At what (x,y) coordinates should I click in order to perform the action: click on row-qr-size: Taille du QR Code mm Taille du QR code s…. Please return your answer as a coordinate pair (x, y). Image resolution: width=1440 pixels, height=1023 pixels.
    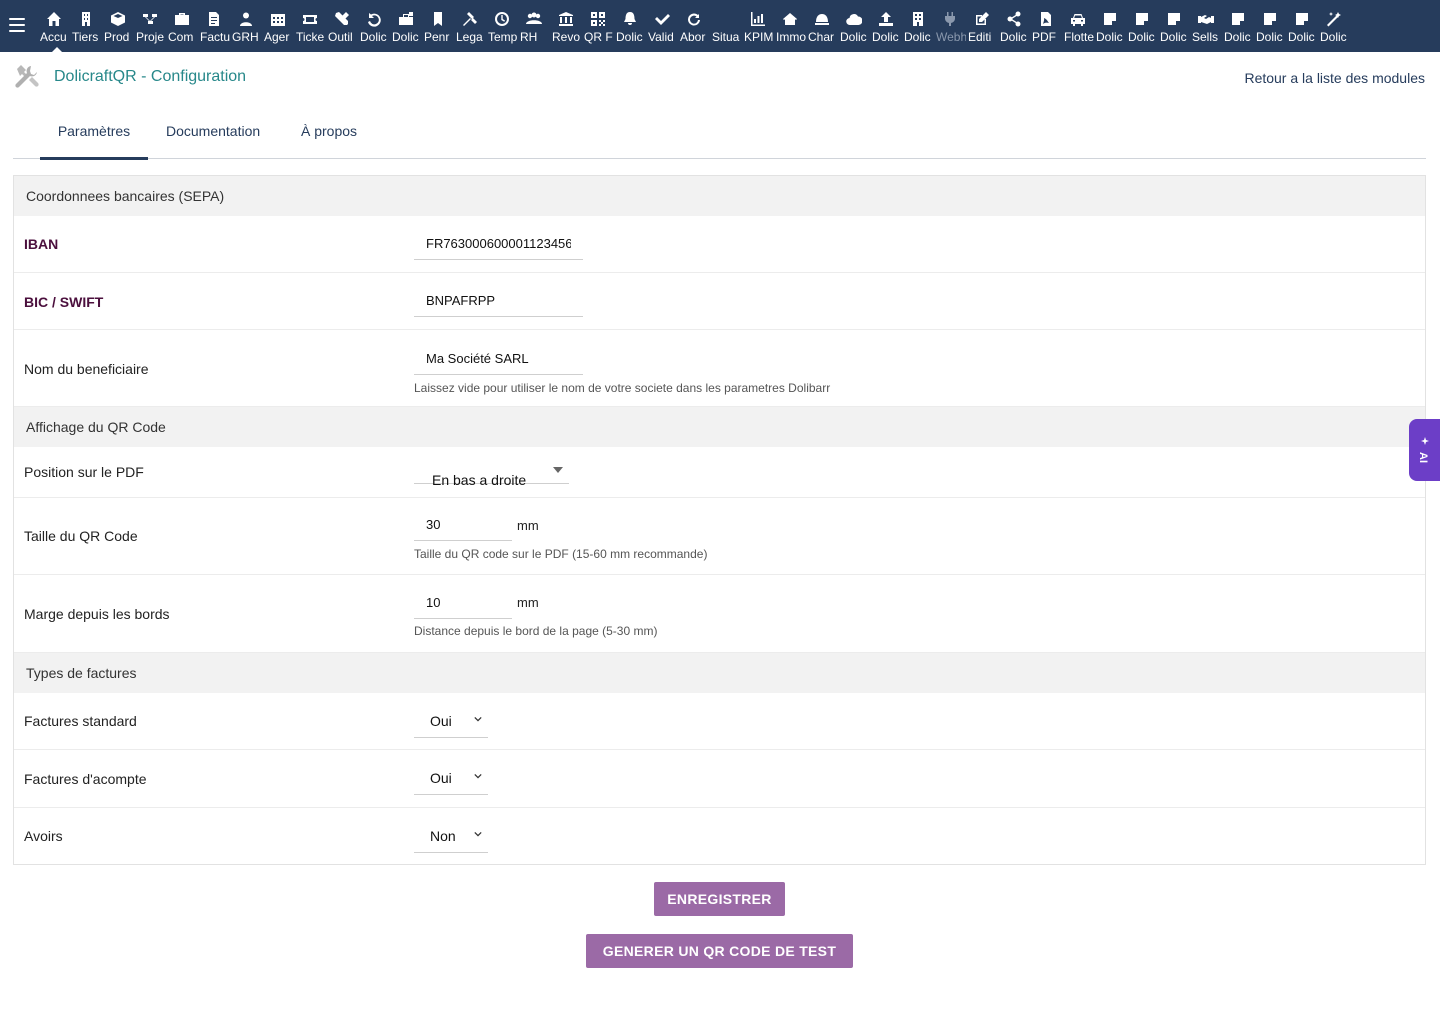
    Looking at the image, I should click on (719, 536).